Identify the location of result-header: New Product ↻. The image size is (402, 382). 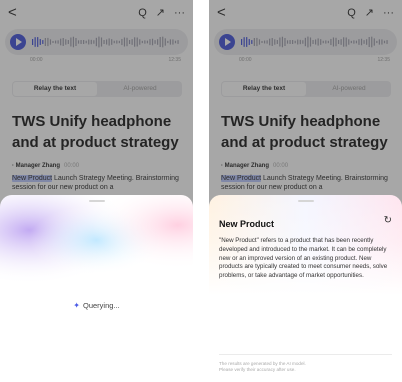
(305, 221).